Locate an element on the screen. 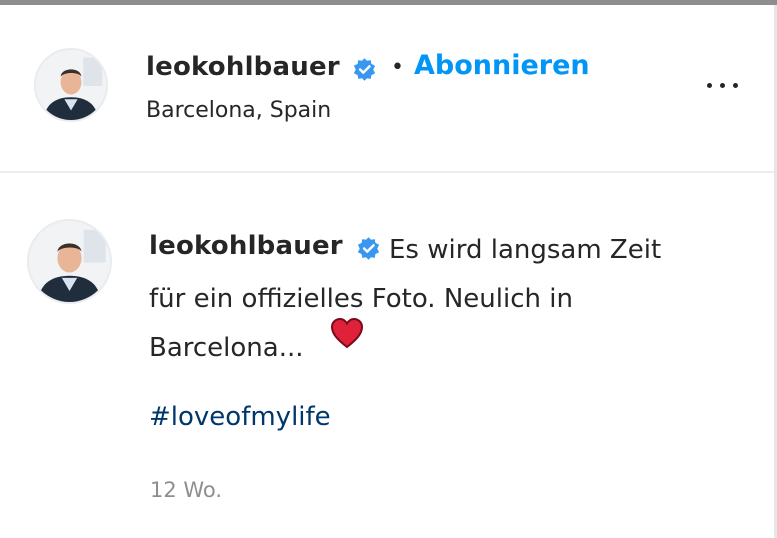  timestamp: 12 Wo. is located at coordinates (186, 490).